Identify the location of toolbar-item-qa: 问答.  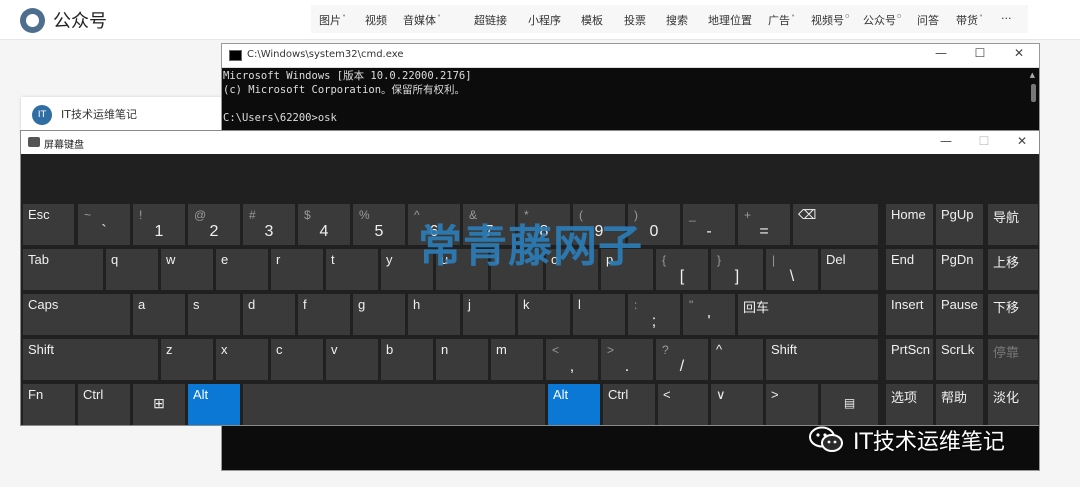
(928, 20).